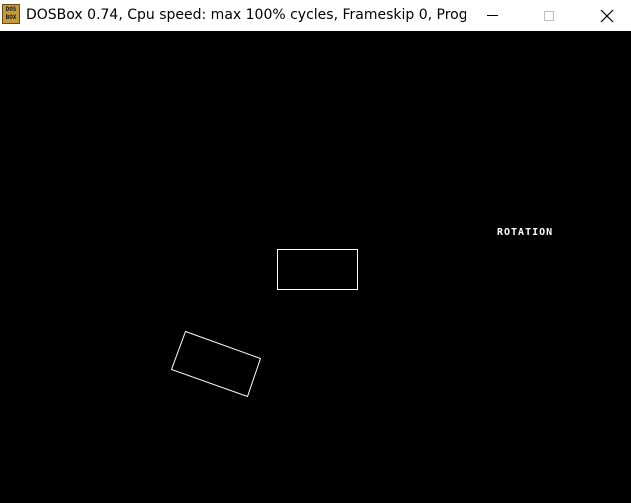  I want to click on axis-aligned-rectangle, so click(317, 269).